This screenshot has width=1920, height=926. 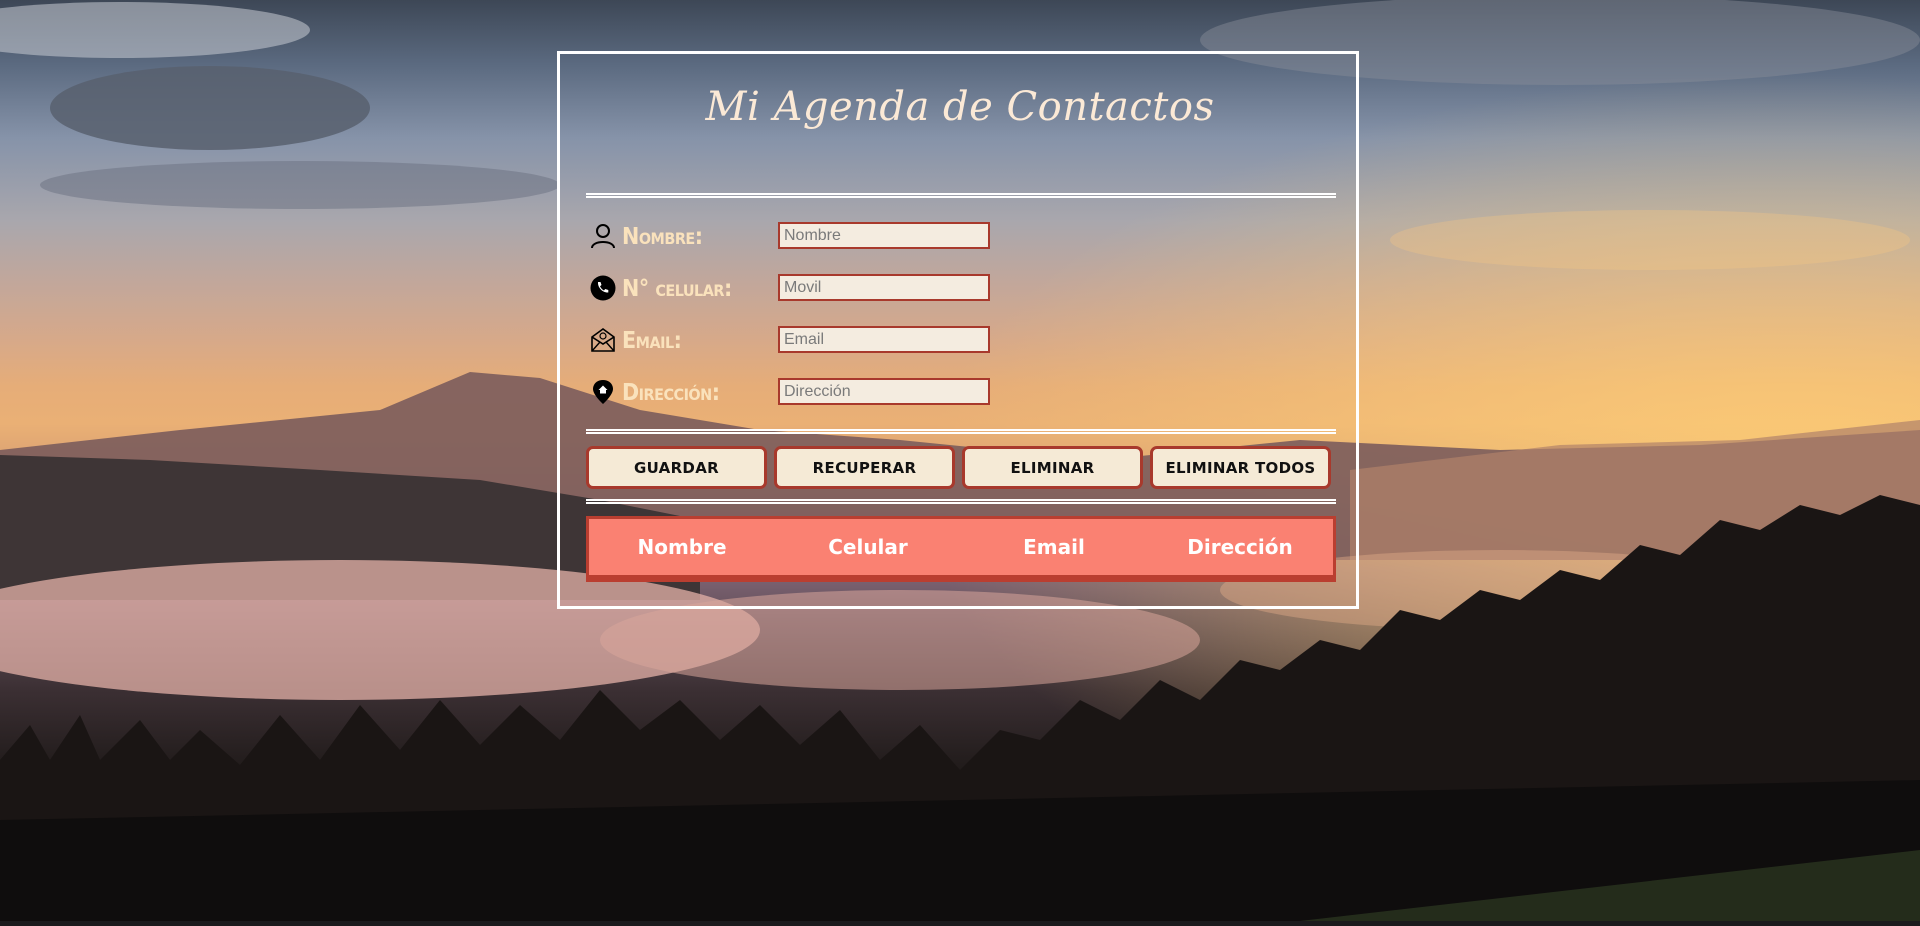 What do you see at coordinates (884, 339) in the screenshot?
I see `email-input` at bounding box center [884, 339].